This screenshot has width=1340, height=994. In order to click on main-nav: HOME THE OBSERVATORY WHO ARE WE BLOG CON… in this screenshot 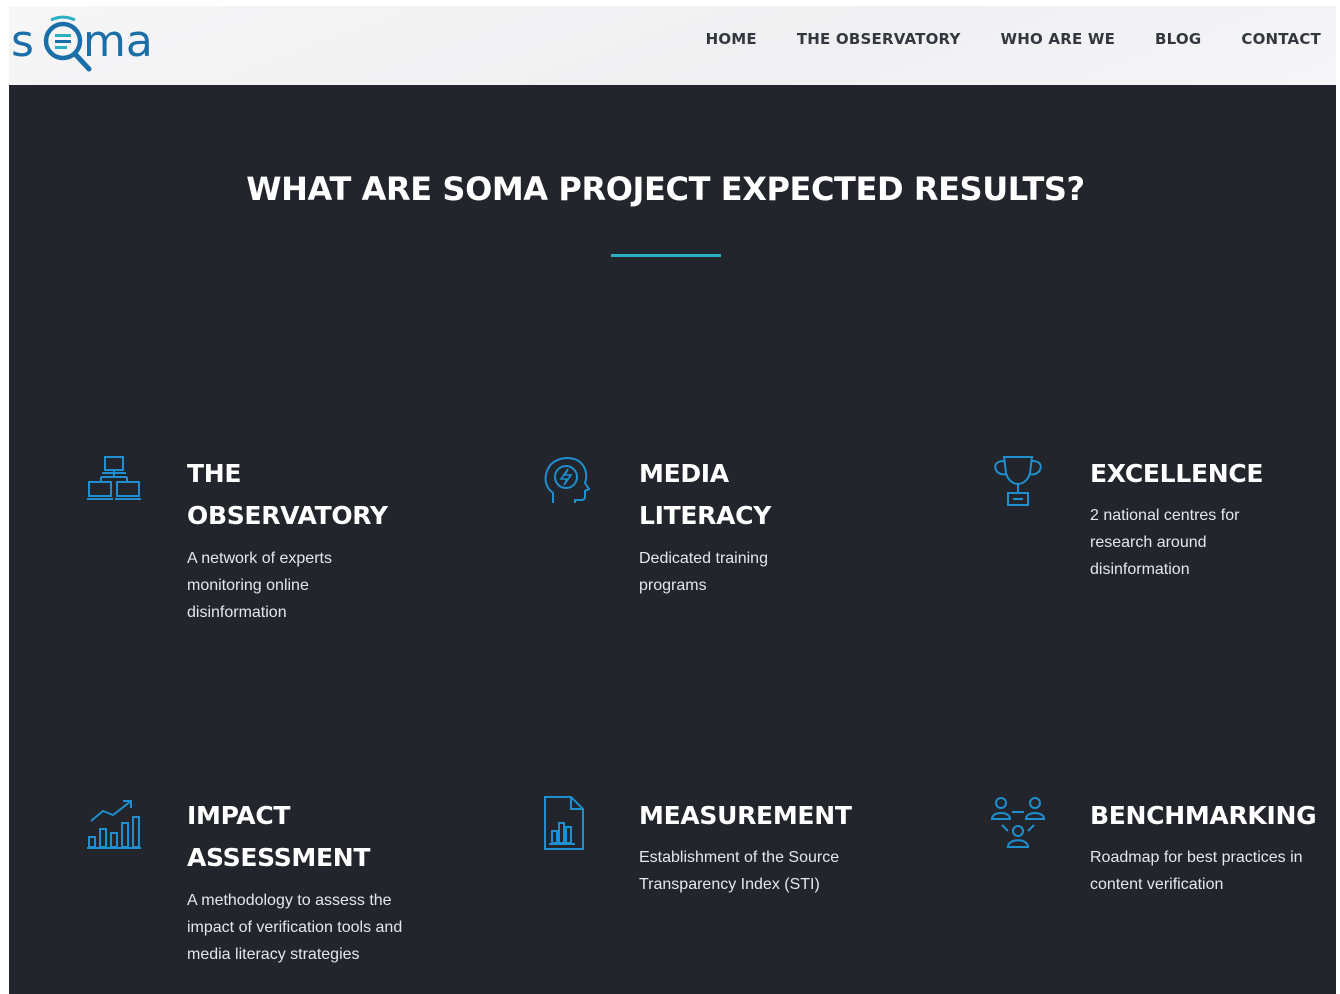, I will do `click(1013, 39)`.